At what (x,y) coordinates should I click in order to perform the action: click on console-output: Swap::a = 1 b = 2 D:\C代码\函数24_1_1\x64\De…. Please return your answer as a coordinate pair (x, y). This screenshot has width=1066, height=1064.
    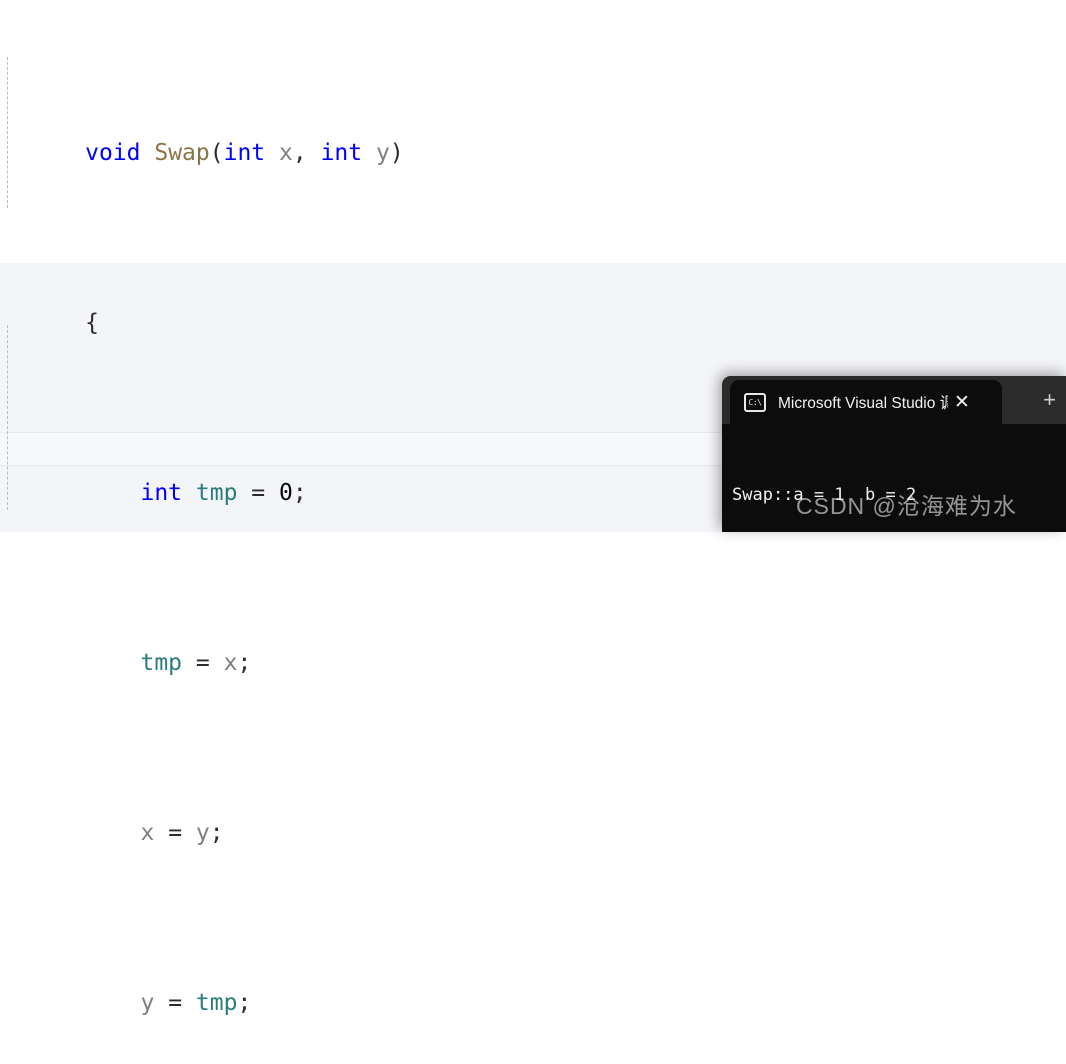
    Looking at the image, I should click on (894, 478).